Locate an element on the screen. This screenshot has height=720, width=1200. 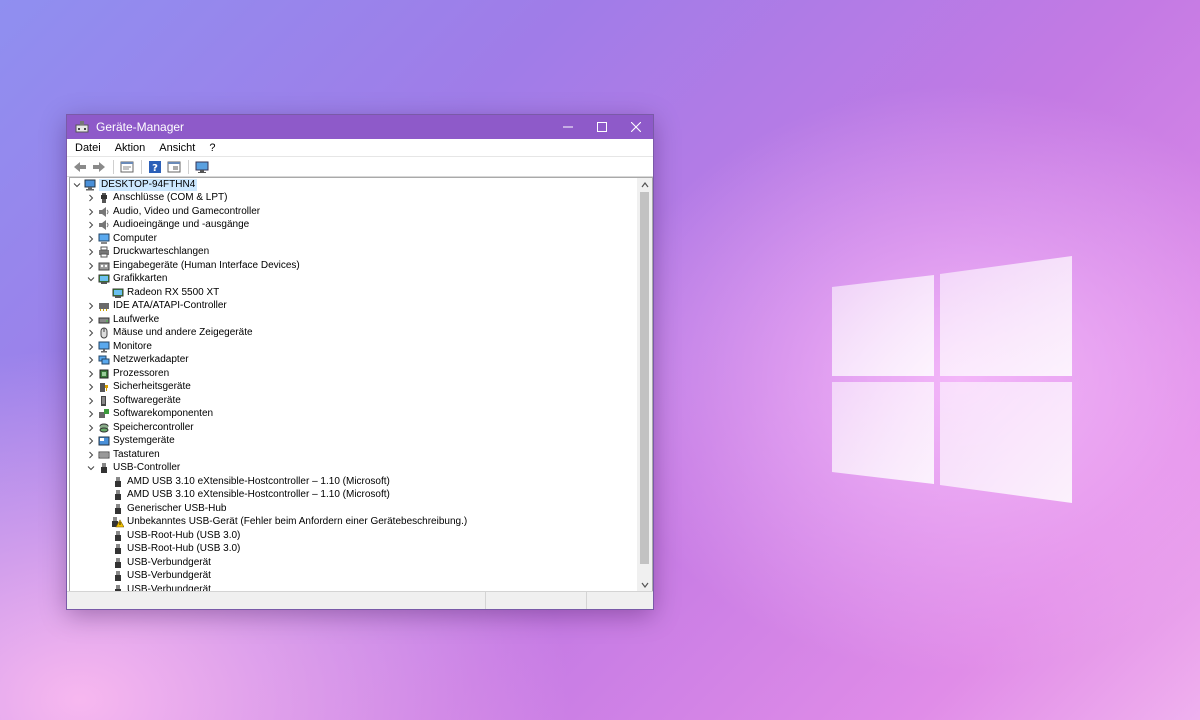
tree-item-label: Audio, Video und Gamecontroller is located at coordinates (187, 211).